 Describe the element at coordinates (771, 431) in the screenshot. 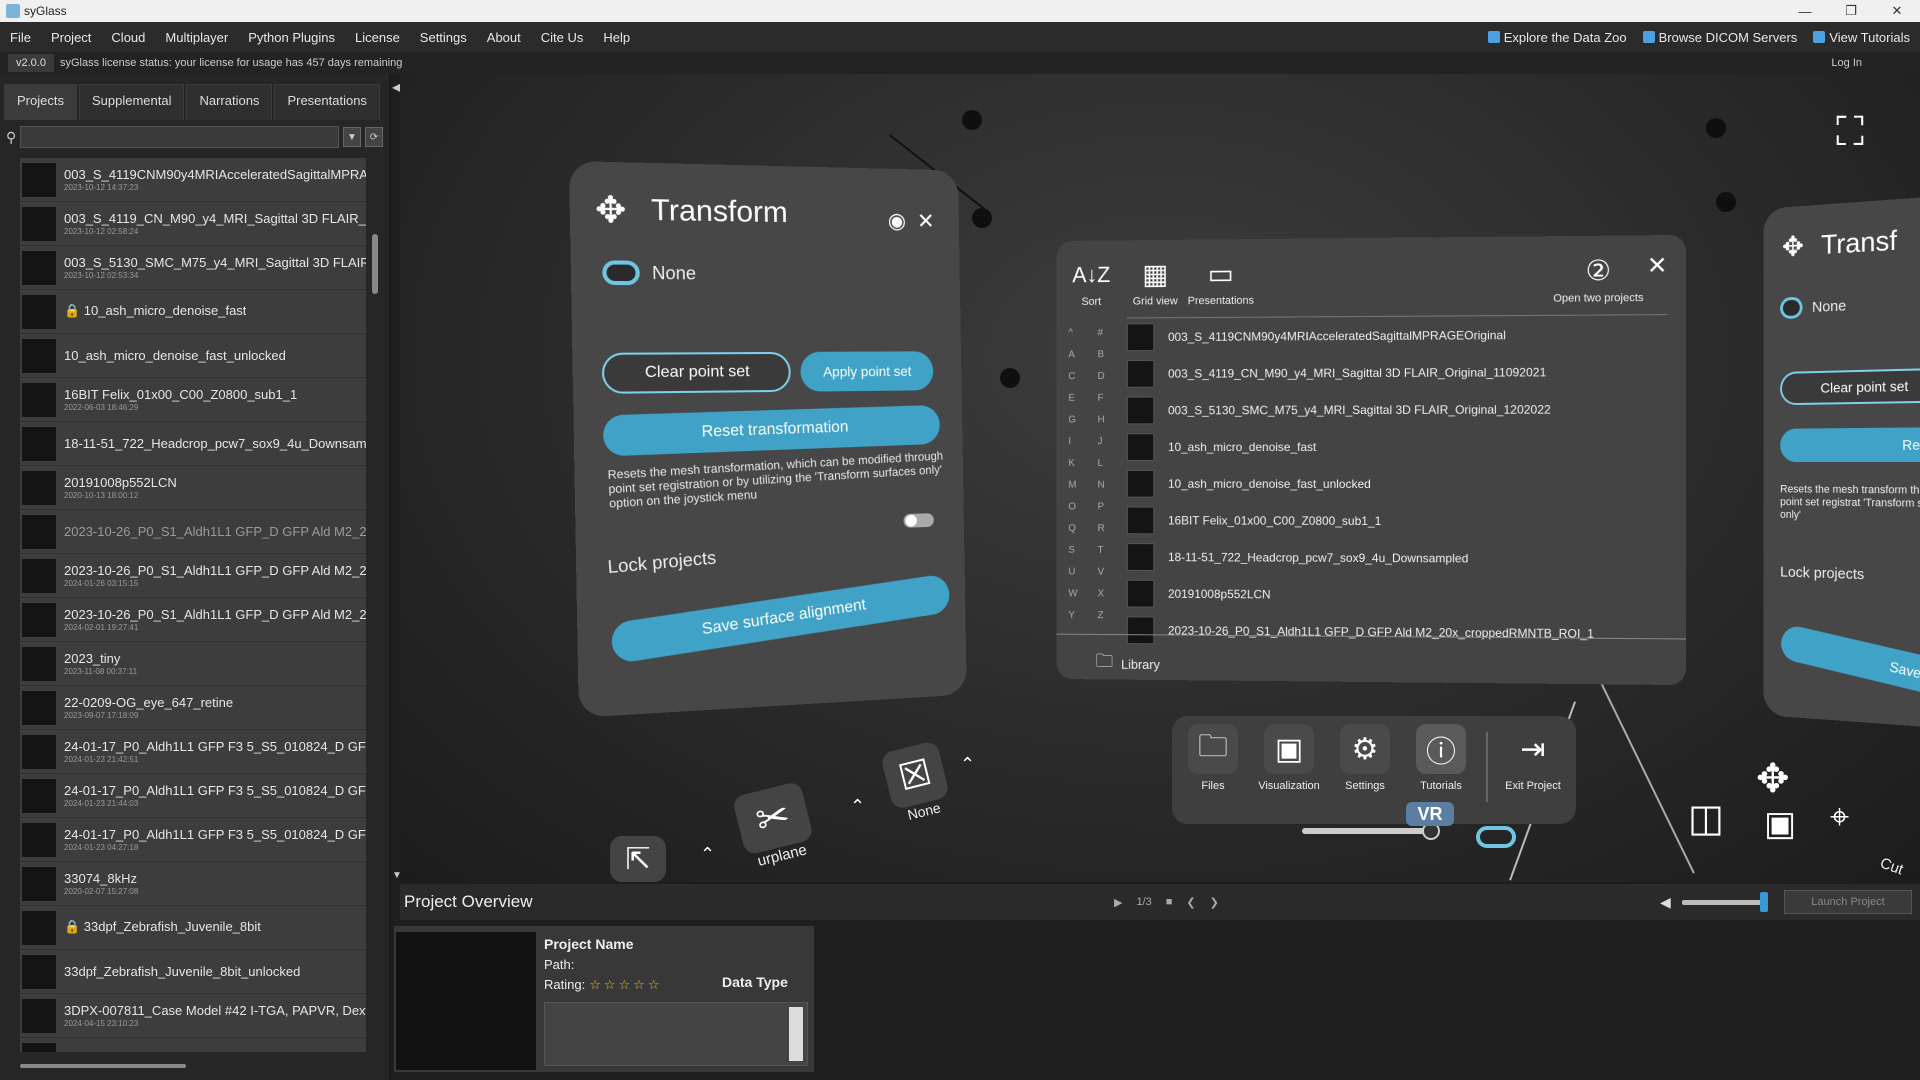

I see `reset-transformation-button: Reset transformation` at that location.